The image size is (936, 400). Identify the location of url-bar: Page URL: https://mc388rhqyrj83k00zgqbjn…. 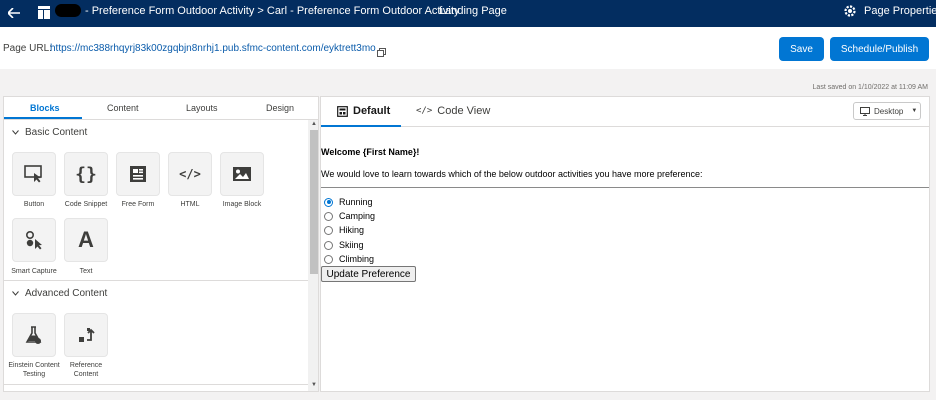
(468, 48).